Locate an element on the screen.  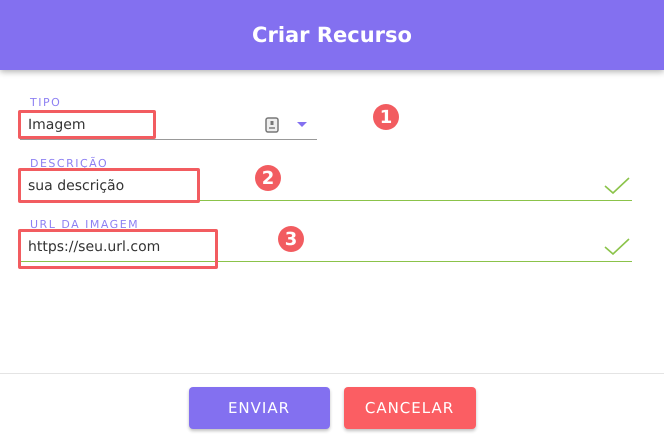
input-value: sua descrição is located at coordinates (76, 186).